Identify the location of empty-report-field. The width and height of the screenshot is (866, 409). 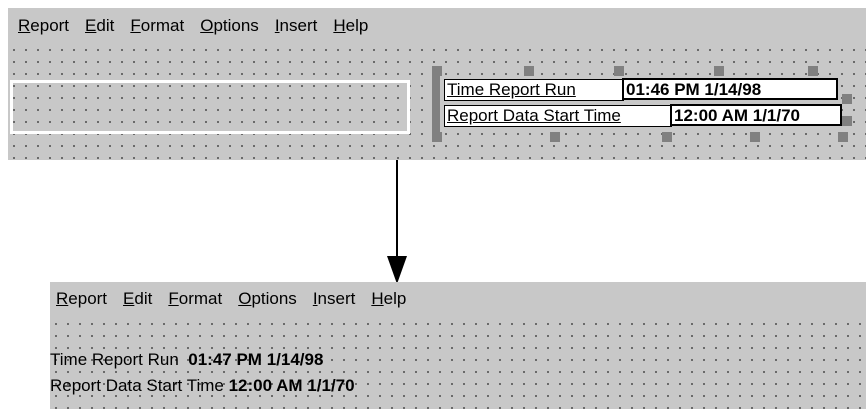
(210, 107).